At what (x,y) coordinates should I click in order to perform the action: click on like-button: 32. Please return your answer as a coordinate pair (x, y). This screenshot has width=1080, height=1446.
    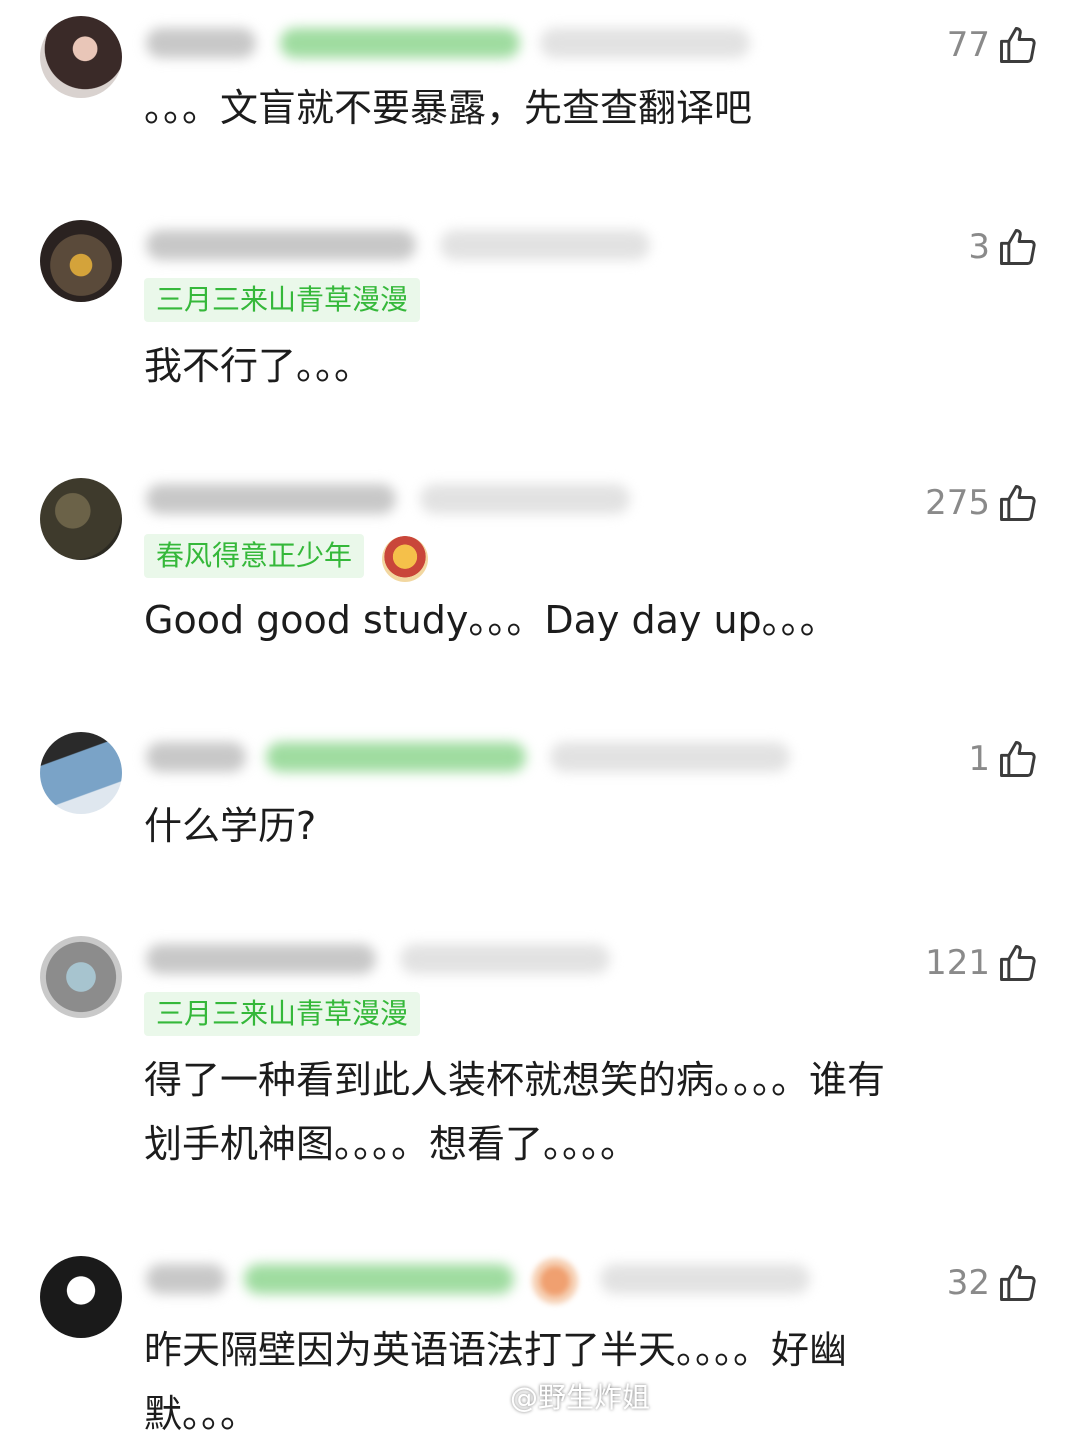
    Looking at the image, I should click on (993, 1283).